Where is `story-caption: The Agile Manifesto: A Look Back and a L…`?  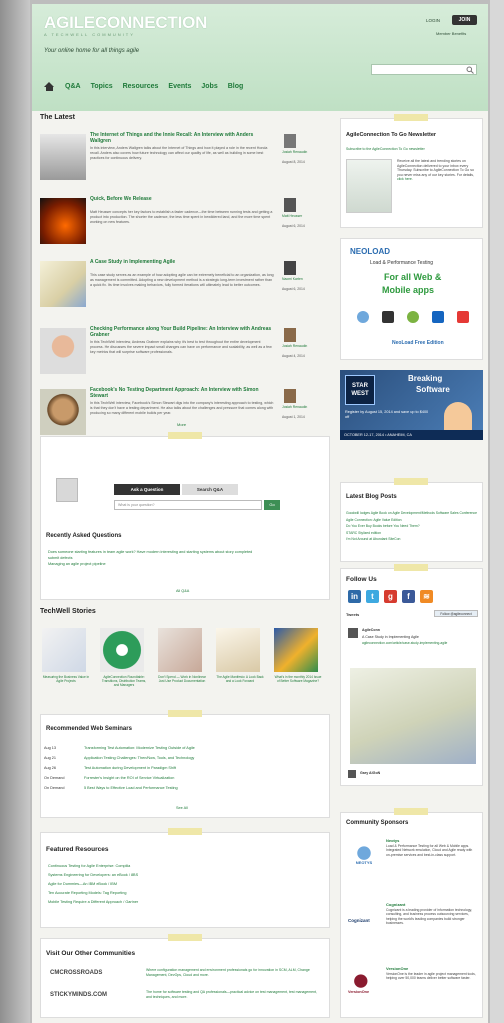 story-caption: The Agile Manifesto: A Look Back and a L… is located at coordinates (240, 679).